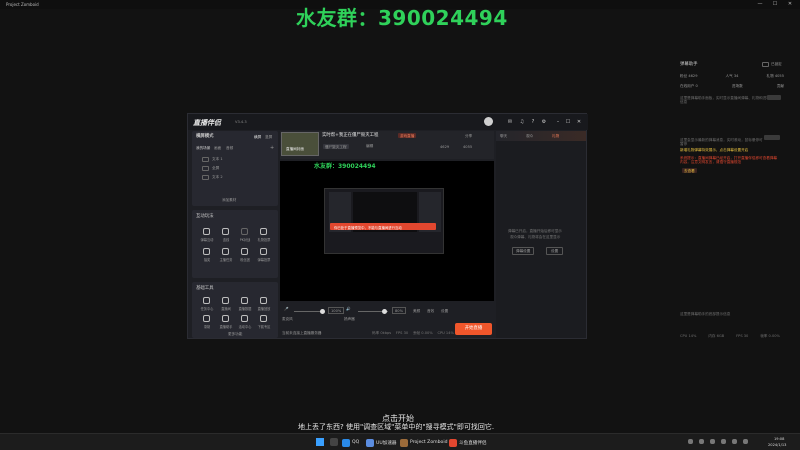 Image resolution: width=800 pixels, height=450 pixels. What do you see at coordinates (705, 314) in the screenshot?
I see `assistant-bottom-note: 这里是弹幕助手的底部提示信息` at bounding box center [705, 314].